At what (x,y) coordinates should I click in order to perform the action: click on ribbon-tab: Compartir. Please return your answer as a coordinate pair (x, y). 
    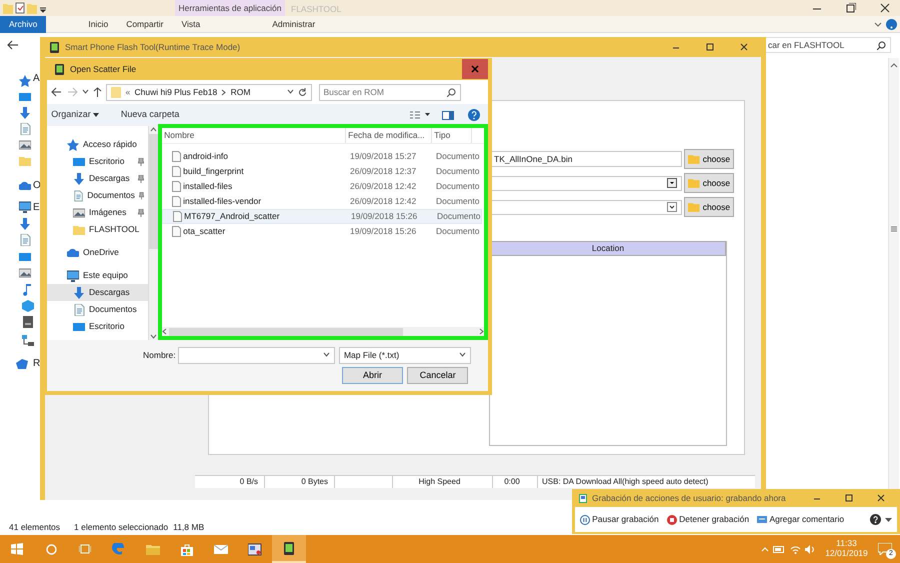
    Looking at the image, I should click on (144, 24).